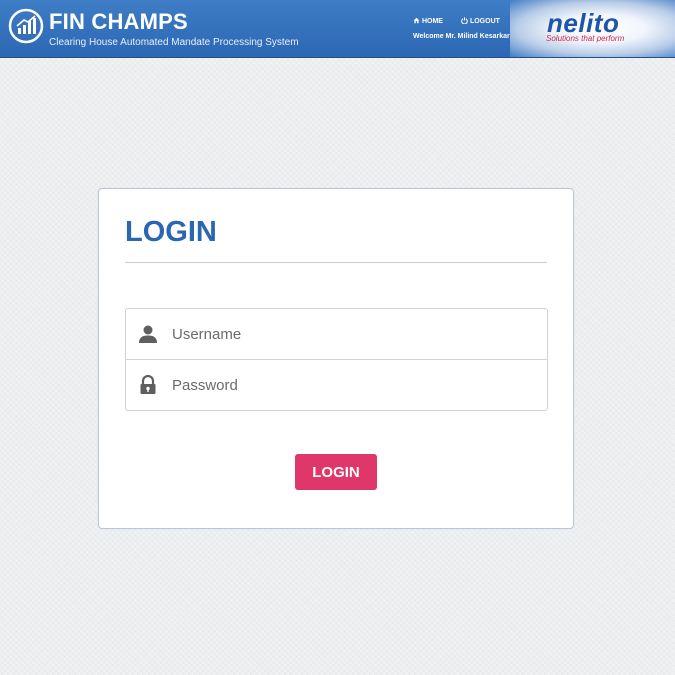 The height and width of the screenshot is (675, 675). Describe the element at coordinates (336, 472) in the screenshot. I see `login-button: LOGIN` at that location.